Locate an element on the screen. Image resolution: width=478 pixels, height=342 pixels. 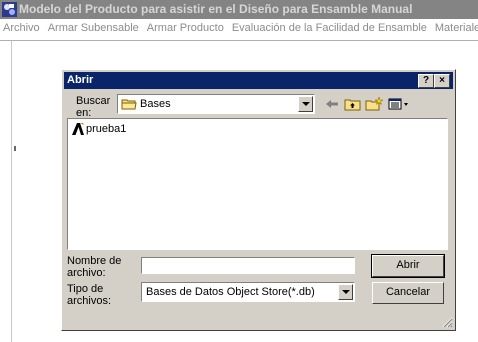
menu-armar-producto: Armar Producto is located at coordinates (185, 28).